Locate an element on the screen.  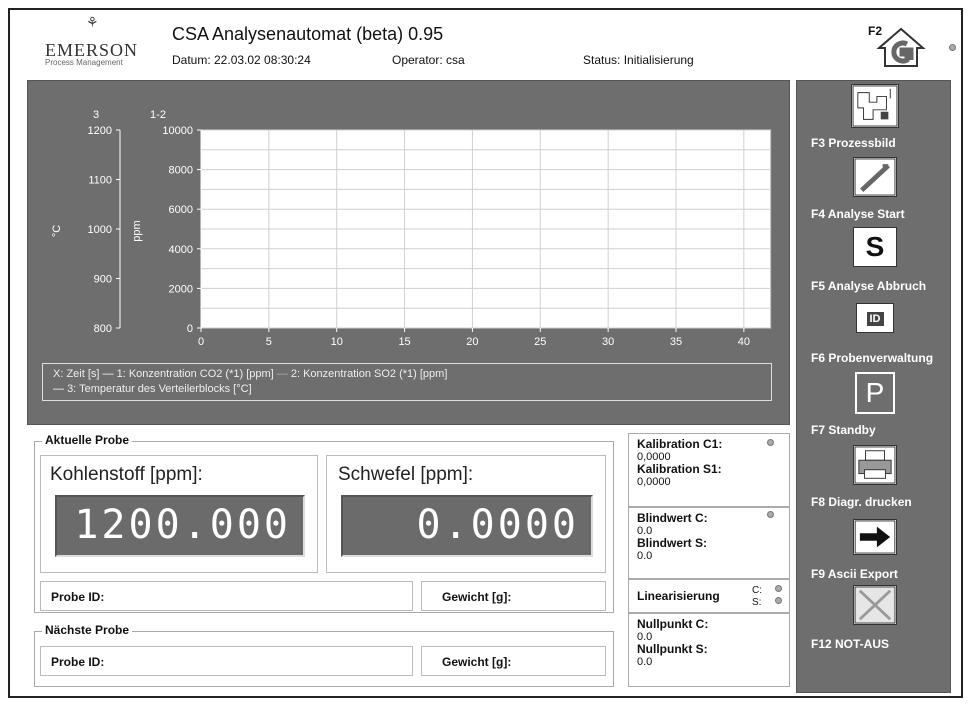
lin-s-label: S: is located at coordinates (757, 602).